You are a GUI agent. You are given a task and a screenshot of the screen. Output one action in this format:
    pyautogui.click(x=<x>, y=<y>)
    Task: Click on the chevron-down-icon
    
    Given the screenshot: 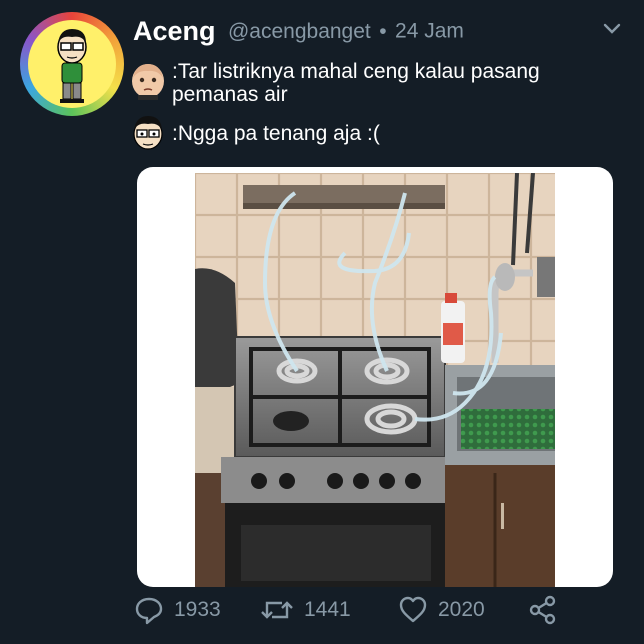 What is the action you would take?
    pyautogui.click(x=612, y=29)
    